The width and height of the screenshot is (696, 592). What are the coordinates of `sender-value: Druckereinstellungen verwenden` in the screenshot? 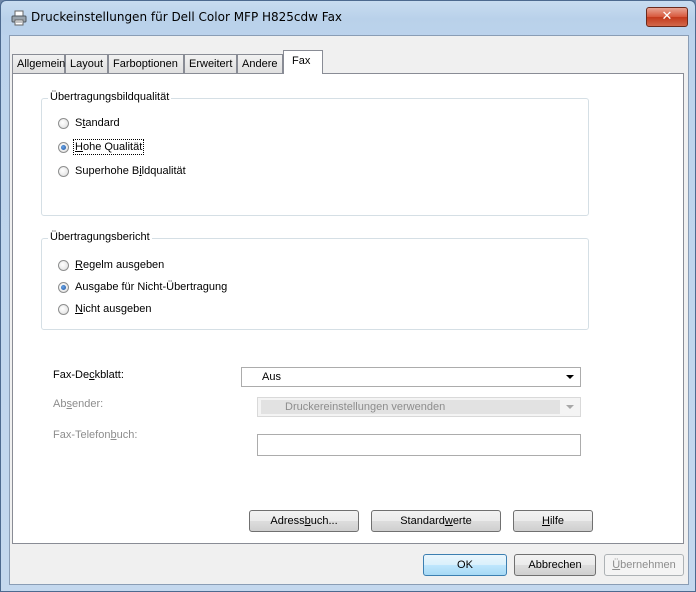 It's located at (365, 407).